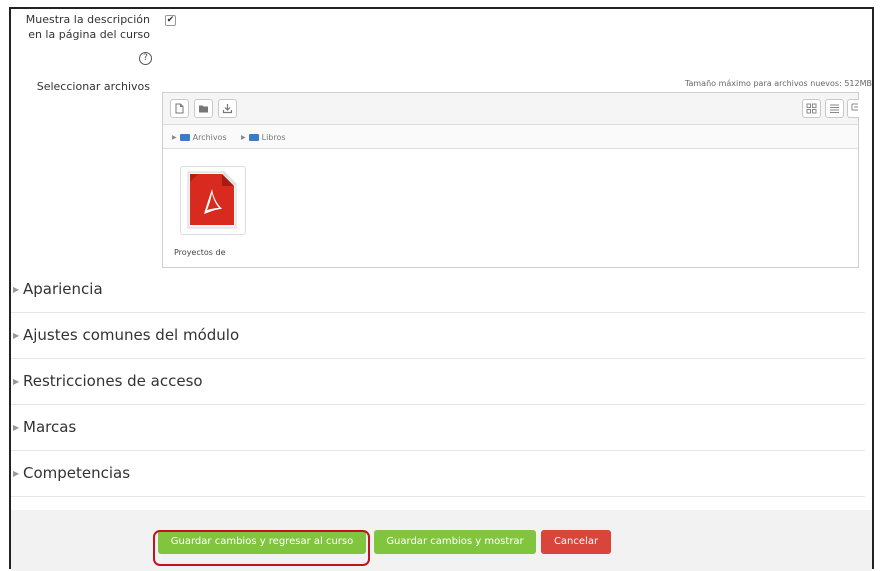  What do you see at coordinates (438, 290) in the screenshot?
I see `section-apariencia: ▶ Apariencia` at bounding box center [438, 290].